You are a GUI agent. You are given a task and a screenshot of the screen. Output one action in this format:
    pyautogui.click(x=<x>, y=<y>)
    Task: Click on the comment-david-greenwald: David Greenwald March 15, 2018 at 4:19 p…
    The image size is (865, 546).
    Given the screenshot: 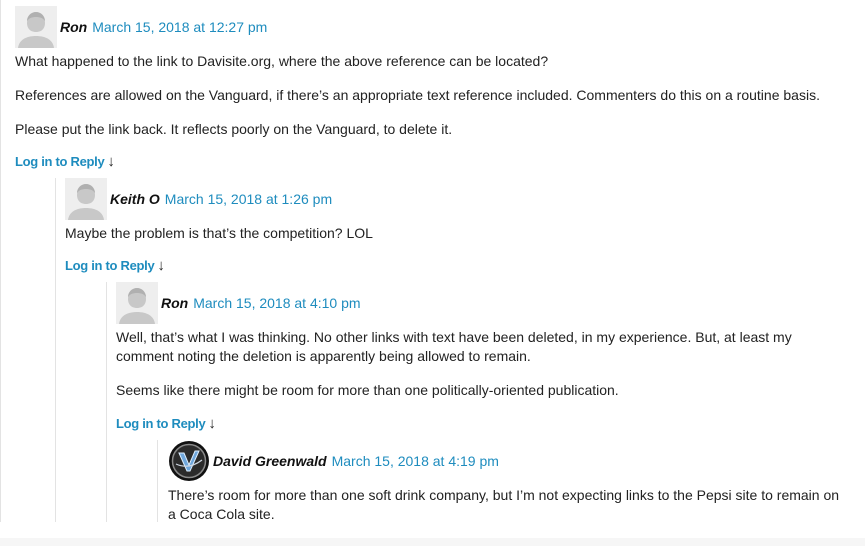 What is the action you would take?
    pyautogui.click(x=511, y=481)
    